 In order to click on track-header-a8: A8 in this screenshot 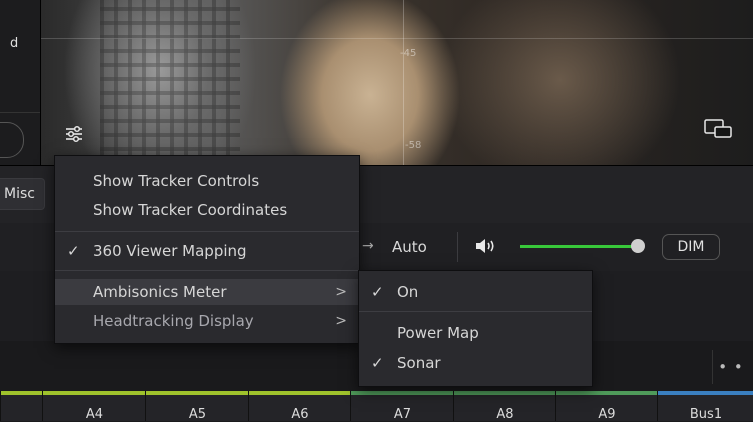, I will do `click(504, 406)`.